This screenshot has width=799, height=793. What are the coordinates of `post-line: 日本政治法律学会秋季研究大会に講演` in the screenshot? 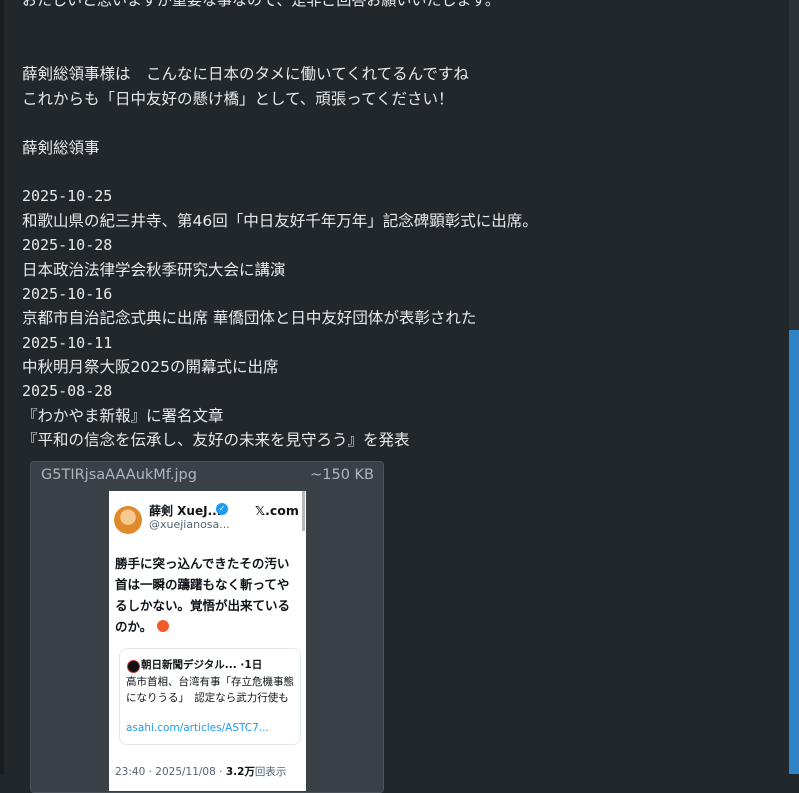 It's located at (154, 270).